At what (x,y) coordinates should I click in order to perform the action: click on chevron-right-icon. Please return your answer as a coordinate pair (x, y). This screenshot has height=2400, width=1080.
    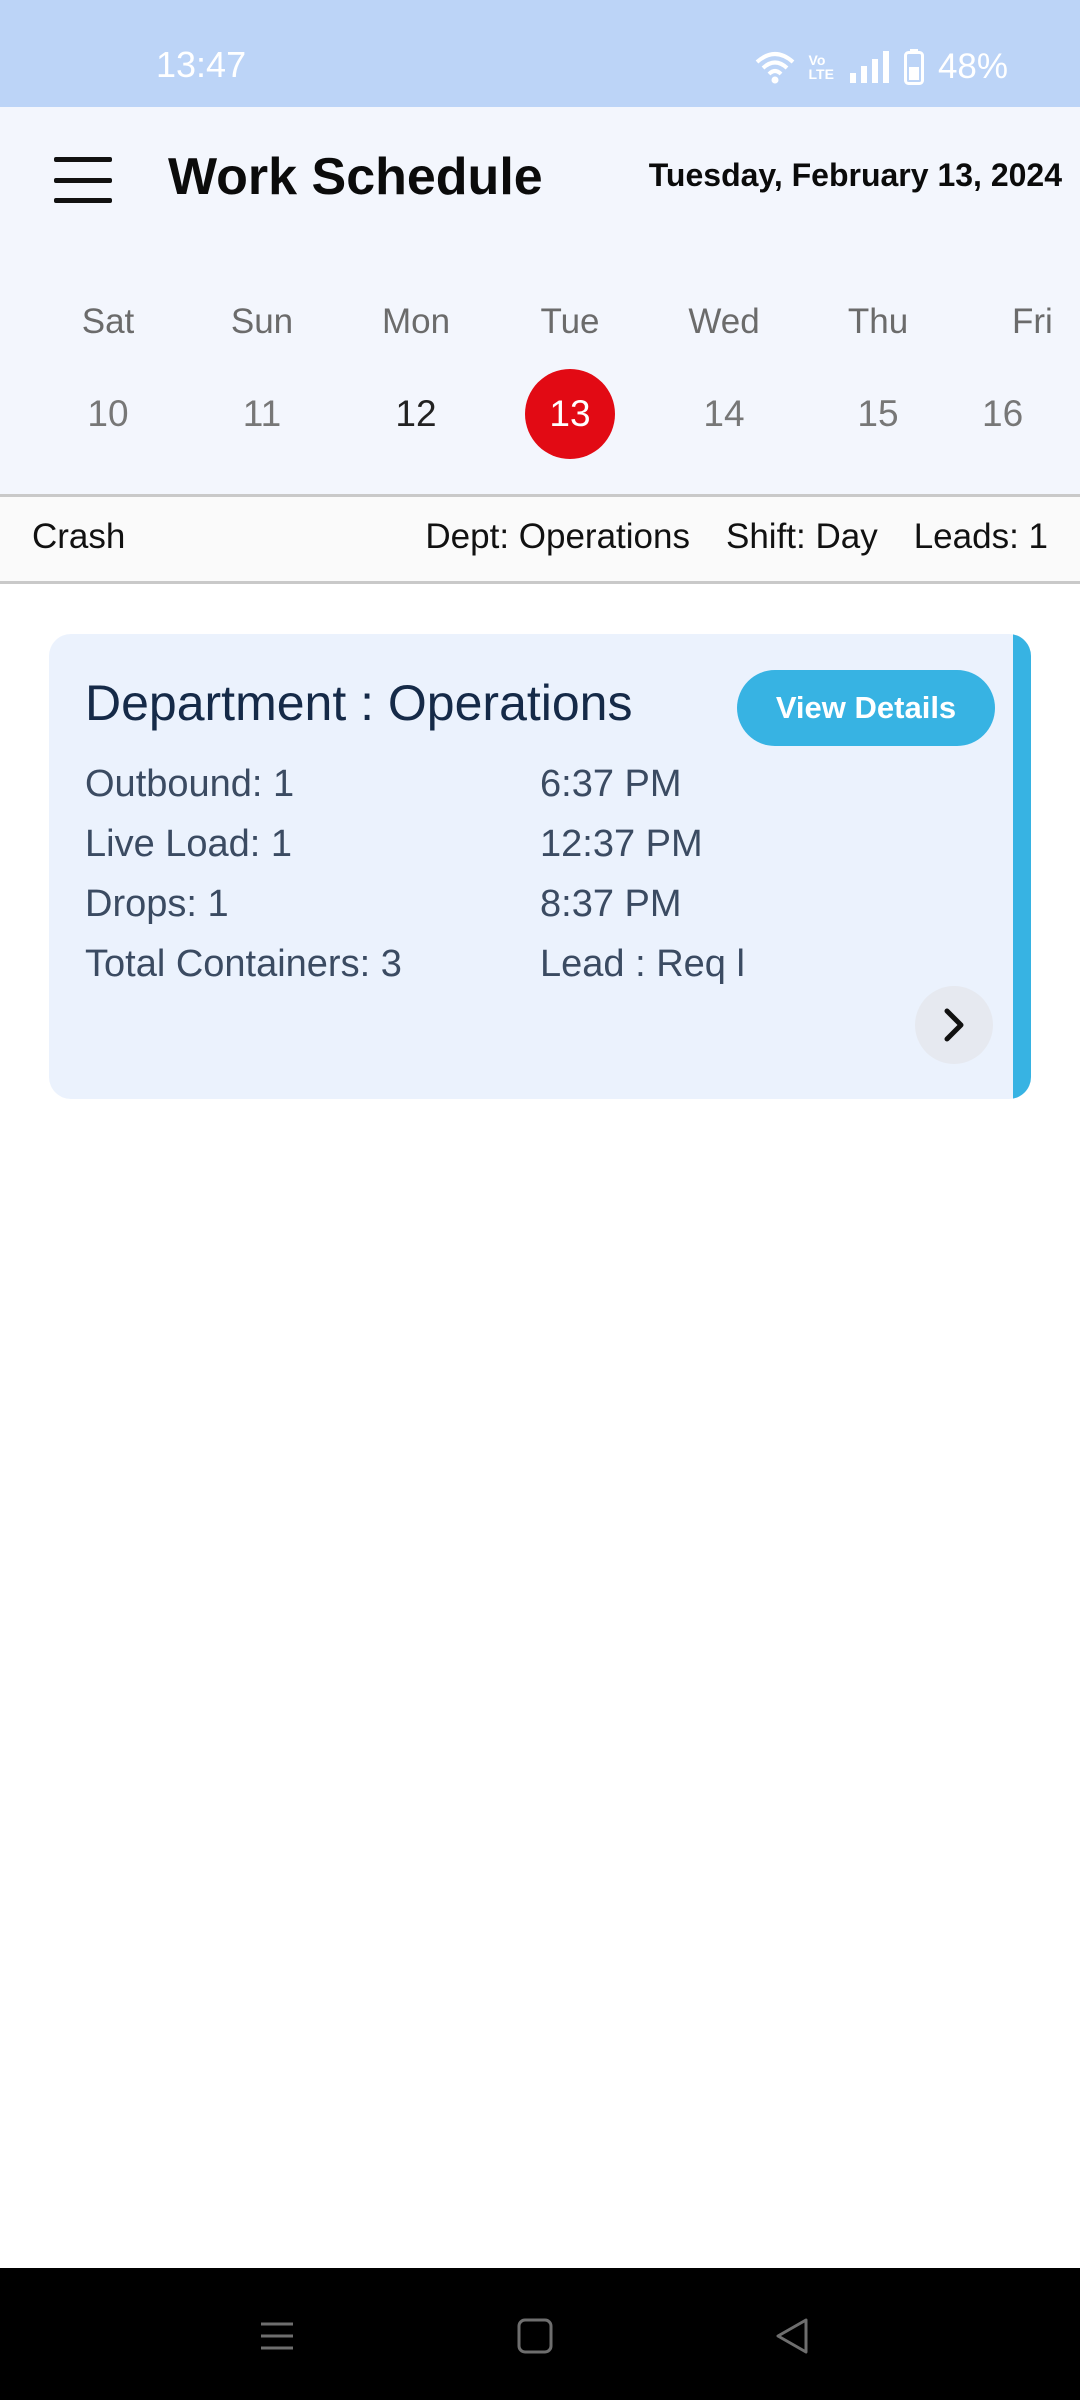
    Looking at the image, I should click on (954, 1025).